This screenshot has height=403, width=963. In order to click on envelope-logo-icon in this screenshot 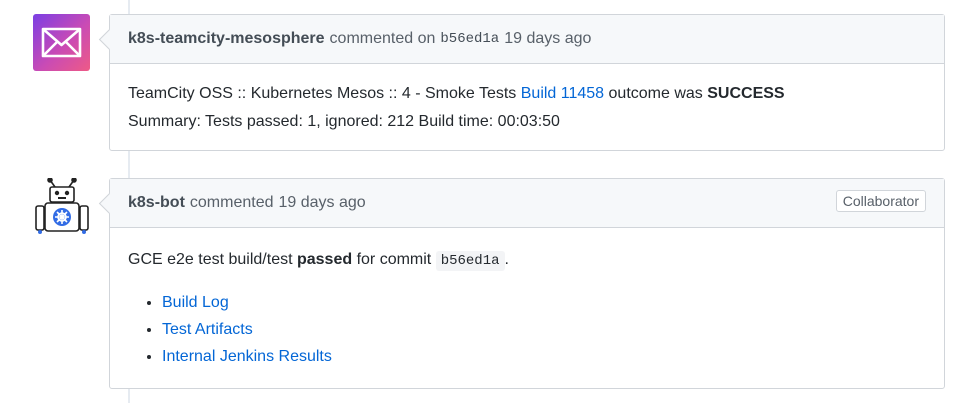, I will do `click(61, 42)`.